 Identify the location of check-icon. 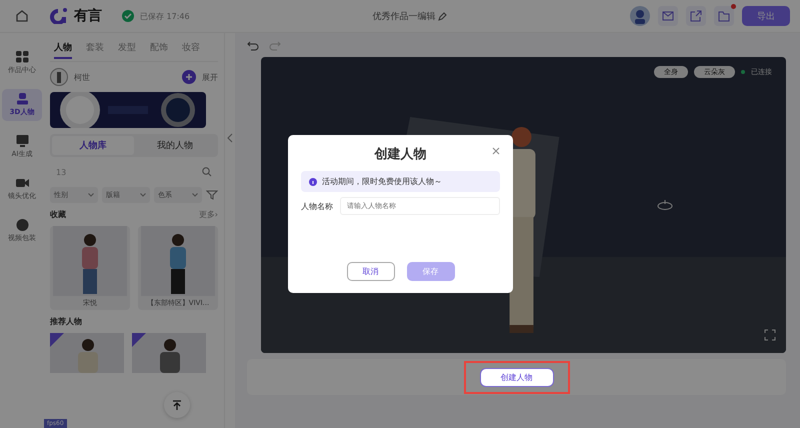
(128, 16).